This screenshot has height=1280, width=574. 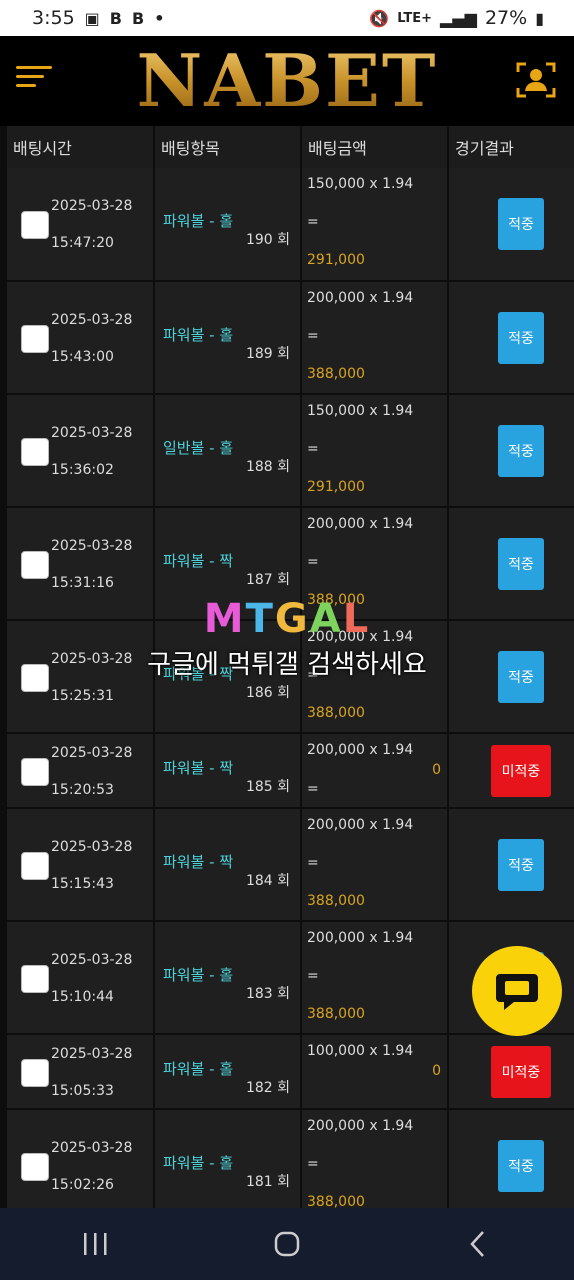 What do you see at coordinates (81, 564) in the screenshot?
I see `cell-bet-time: 2025-03-28 15:31:16` at bounding box center [81, 564].